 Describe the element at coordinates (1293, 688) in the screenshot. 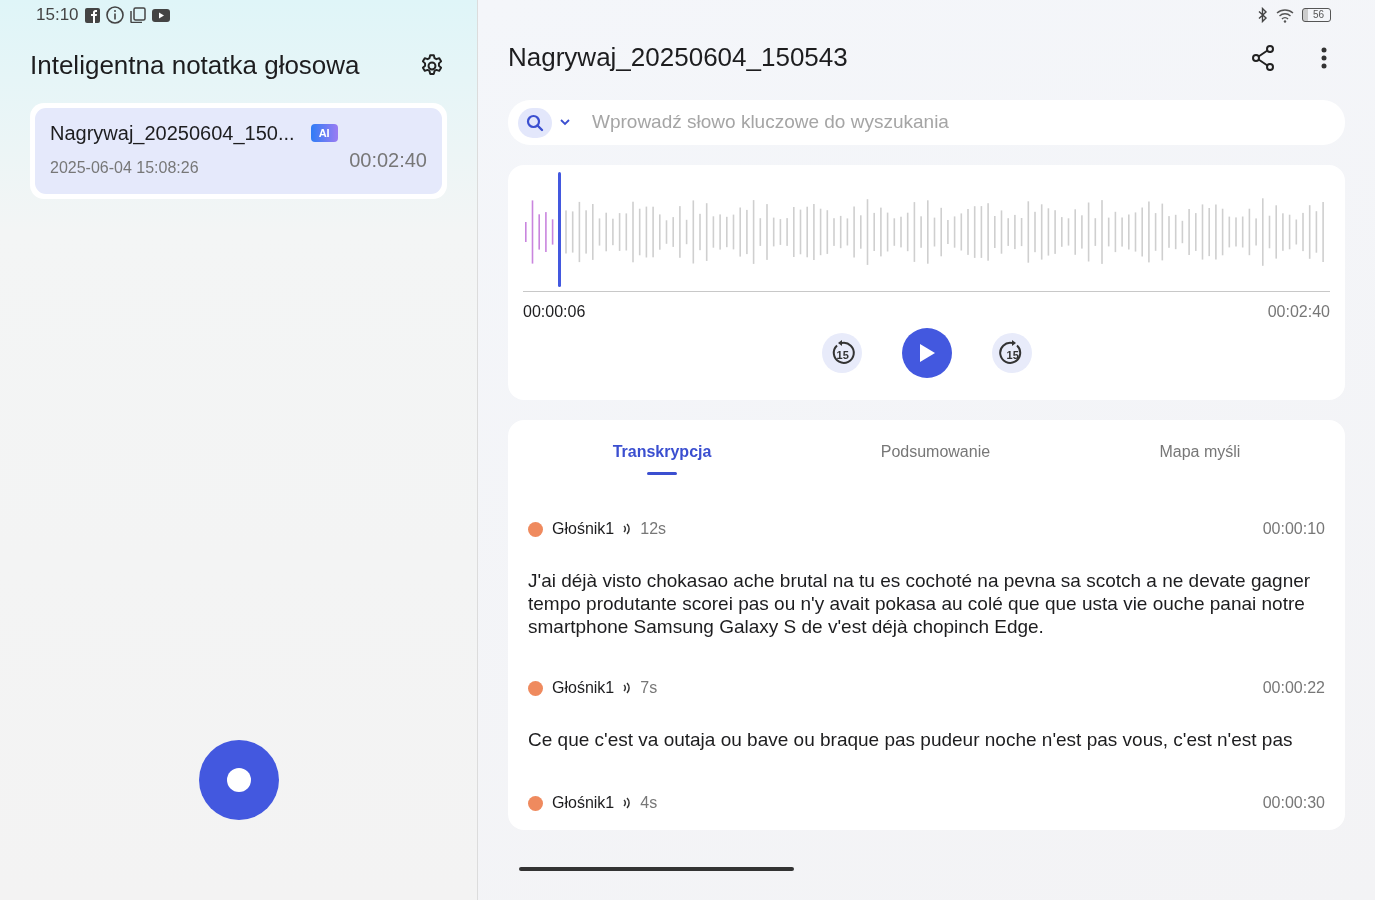

I see `segment-time: 00:00:22` at that location.